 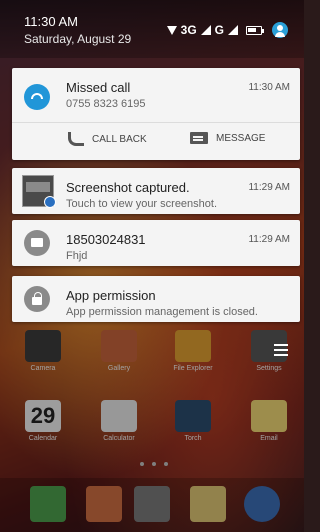 I want to click on phone-icon, so click(x=76, y=139).